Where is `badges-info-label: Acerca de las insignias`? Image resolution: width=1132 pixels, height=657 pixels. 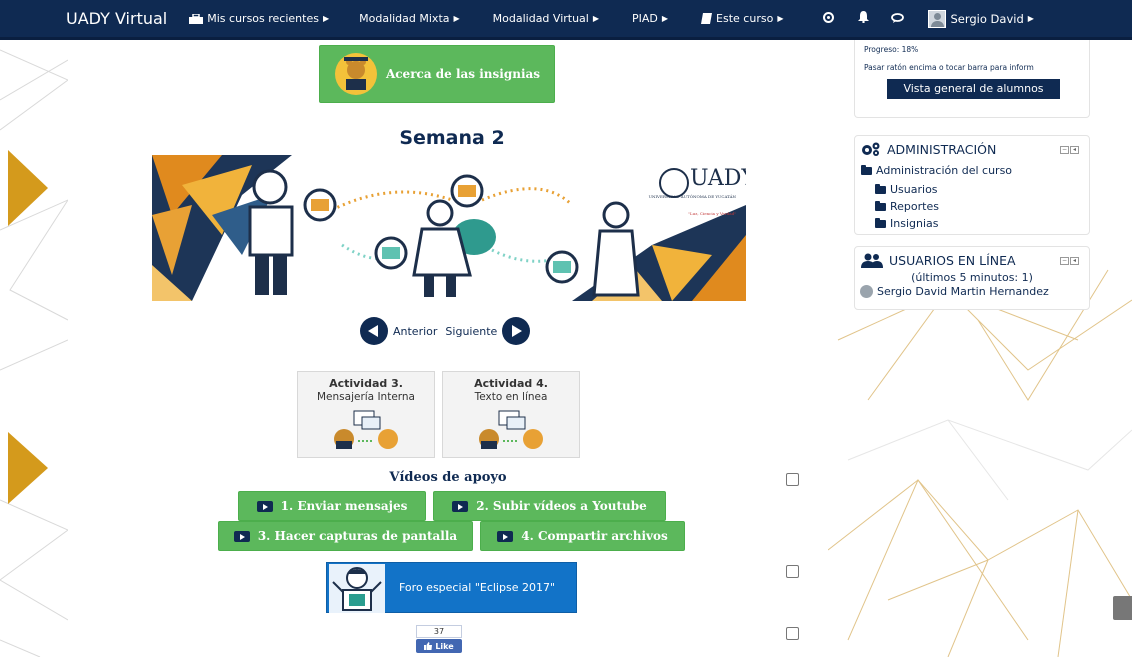 badges-info-label: Acerca de las insignias is located at coordinates (463, 74).